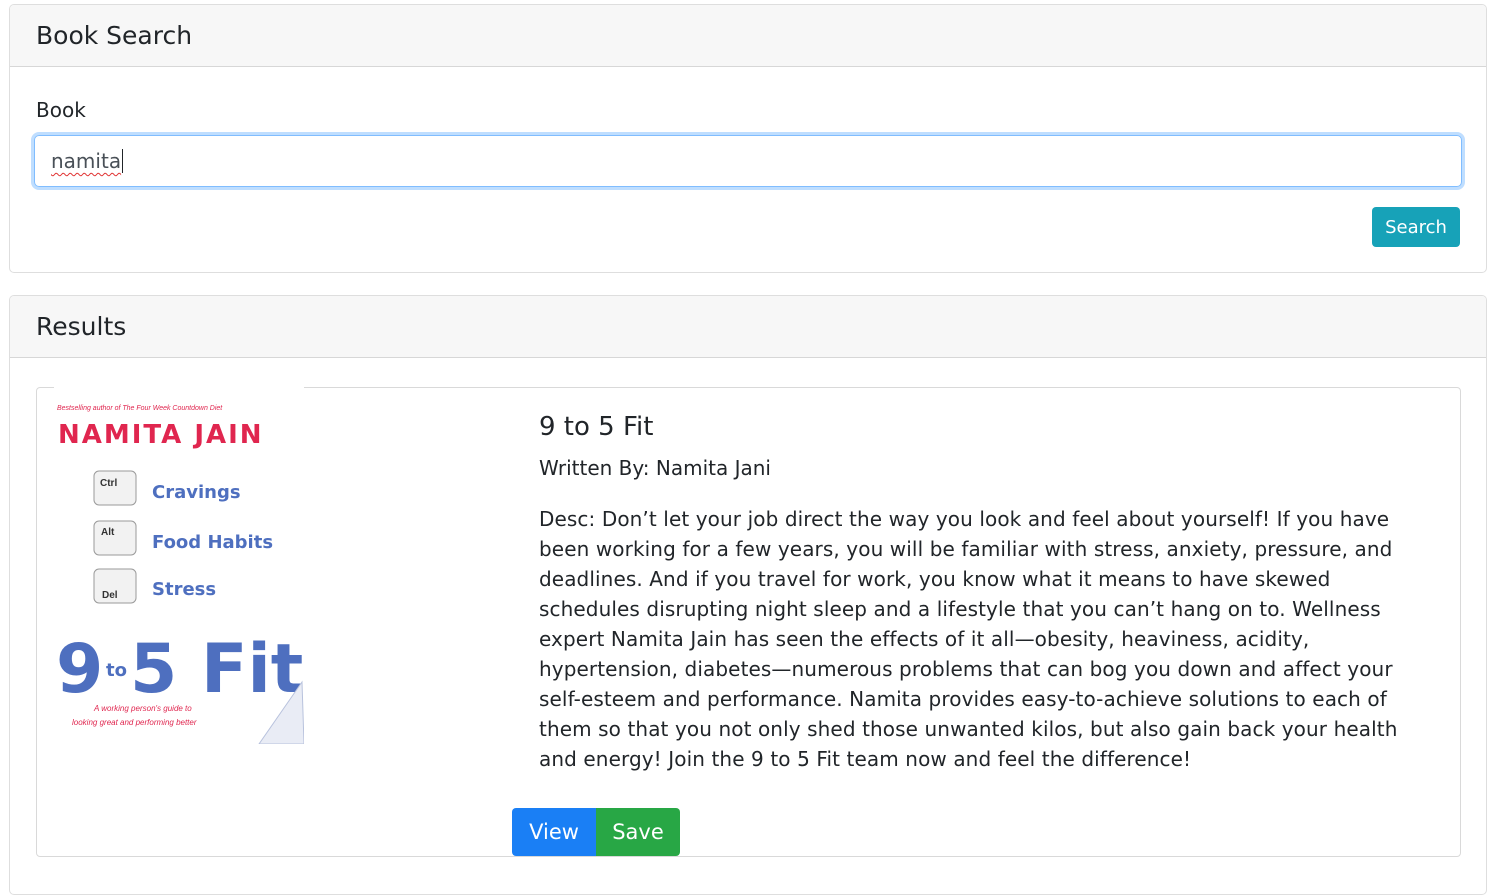 This screenshot has height=895, width=1492. I want to click on cover-key-ctrl-label: Ctrl, so click(108, 483).